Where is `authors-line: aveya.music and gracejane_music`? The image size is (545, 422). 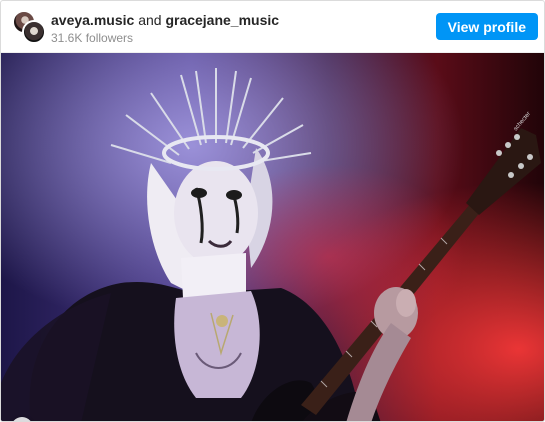
authors-line: aveya.music and gracejane_music is located at coordinates (165, 20).